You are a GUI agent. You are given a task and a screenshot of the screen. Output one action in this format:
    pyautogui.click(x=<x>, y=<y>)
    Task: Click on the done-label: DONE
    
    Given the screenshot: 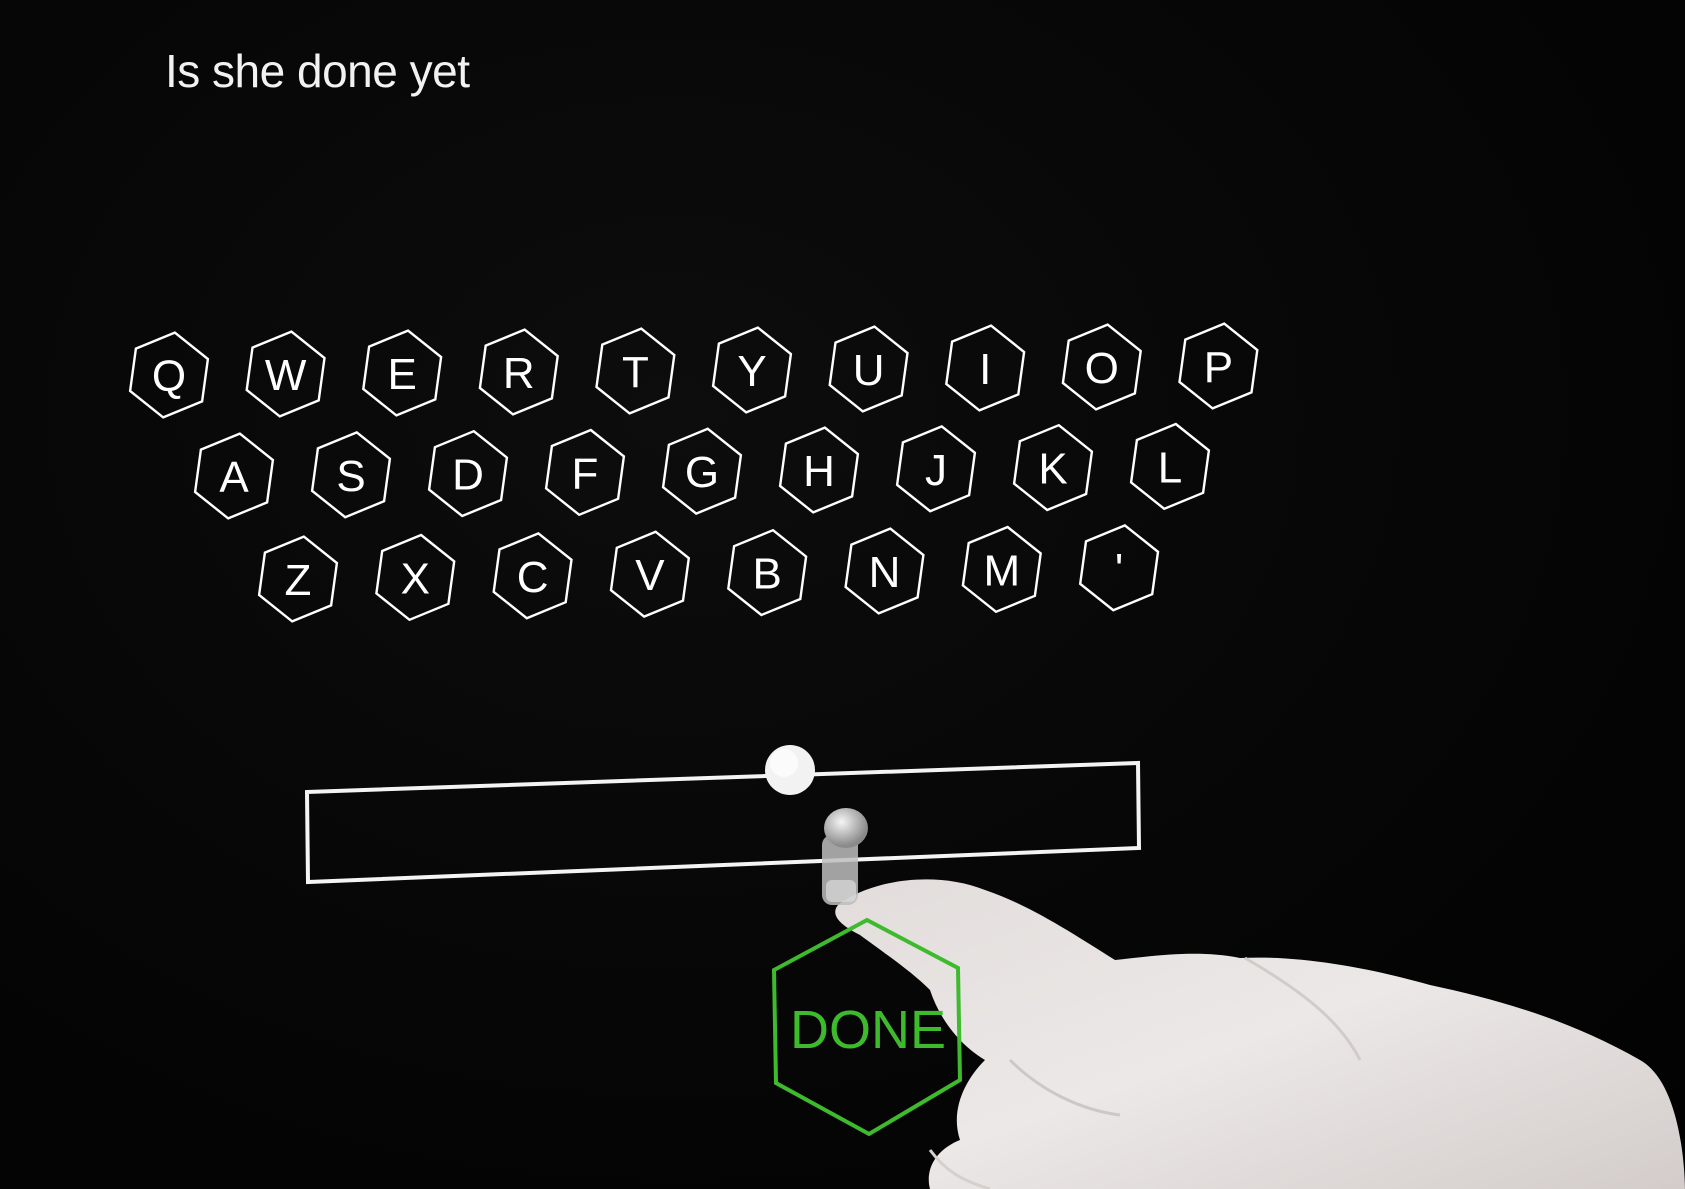 What is the action you would take?
    pyautogui.click(x=868, y=1030)
    